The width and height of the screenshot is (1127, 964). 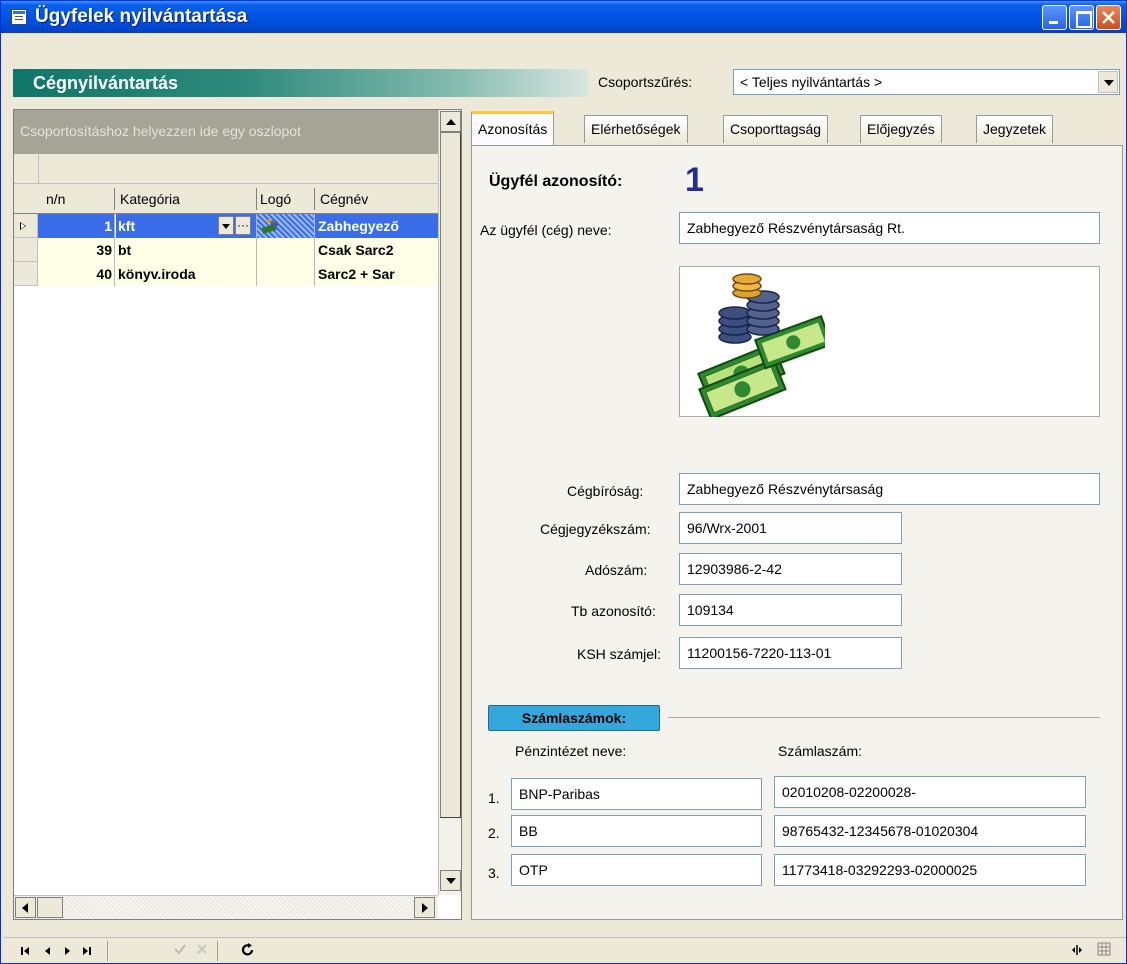 I want to click on section-title: Cégnyilvántartás, so click(x=106, y=83).